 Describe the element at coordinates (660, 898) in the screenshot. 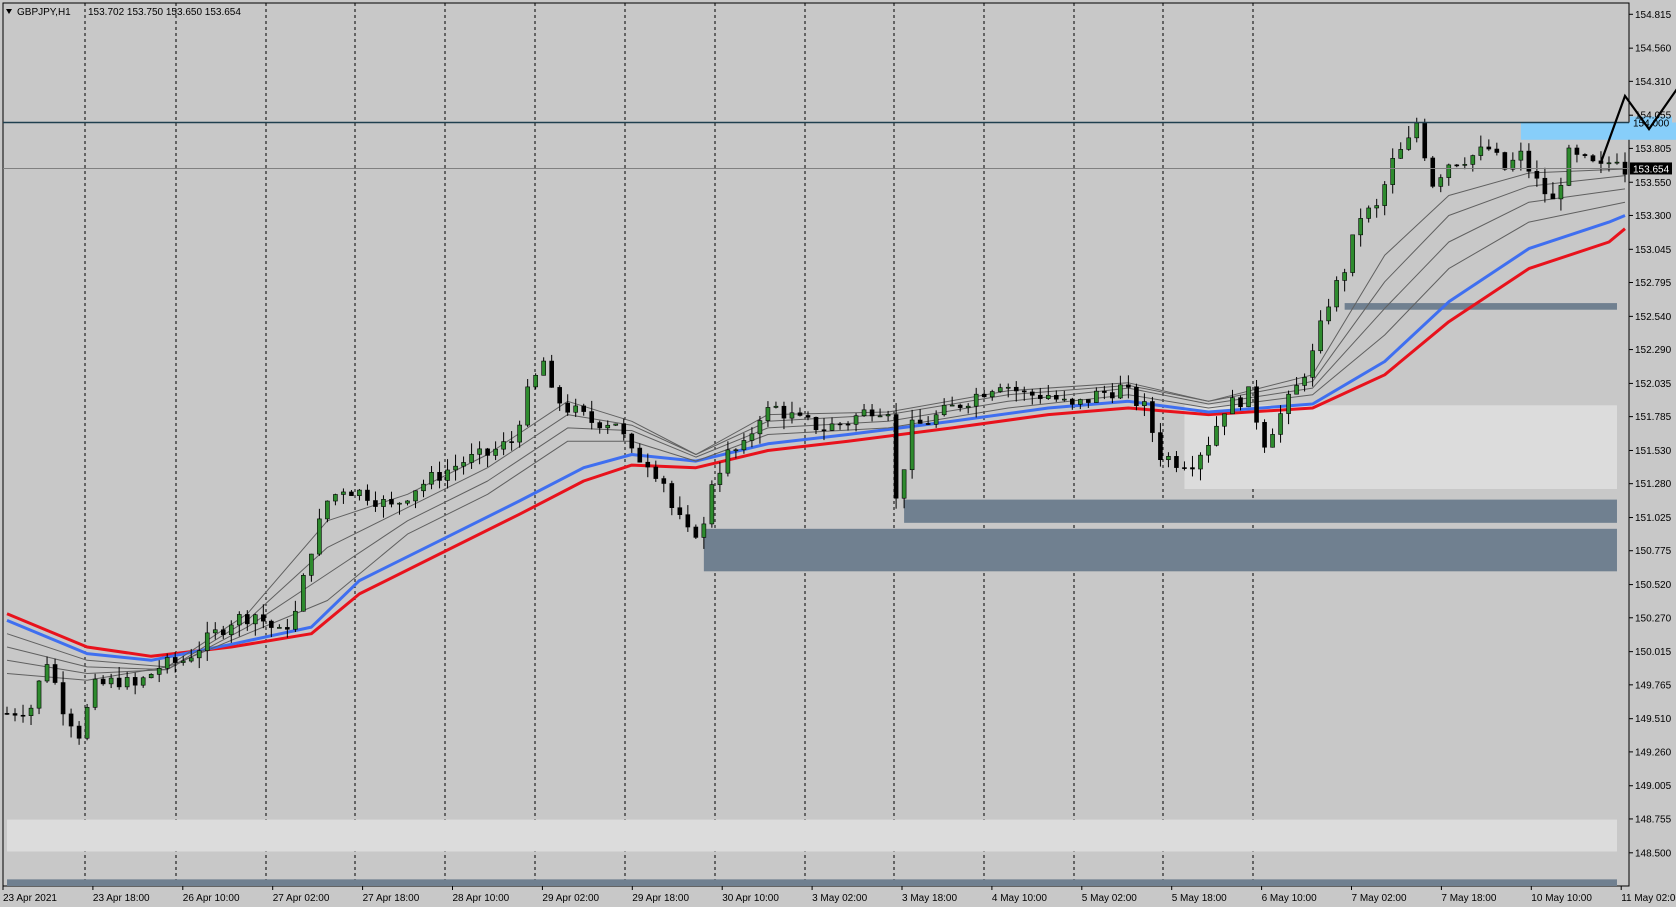

I see `x-tick-label: 29 Apr 18:00` at that location.